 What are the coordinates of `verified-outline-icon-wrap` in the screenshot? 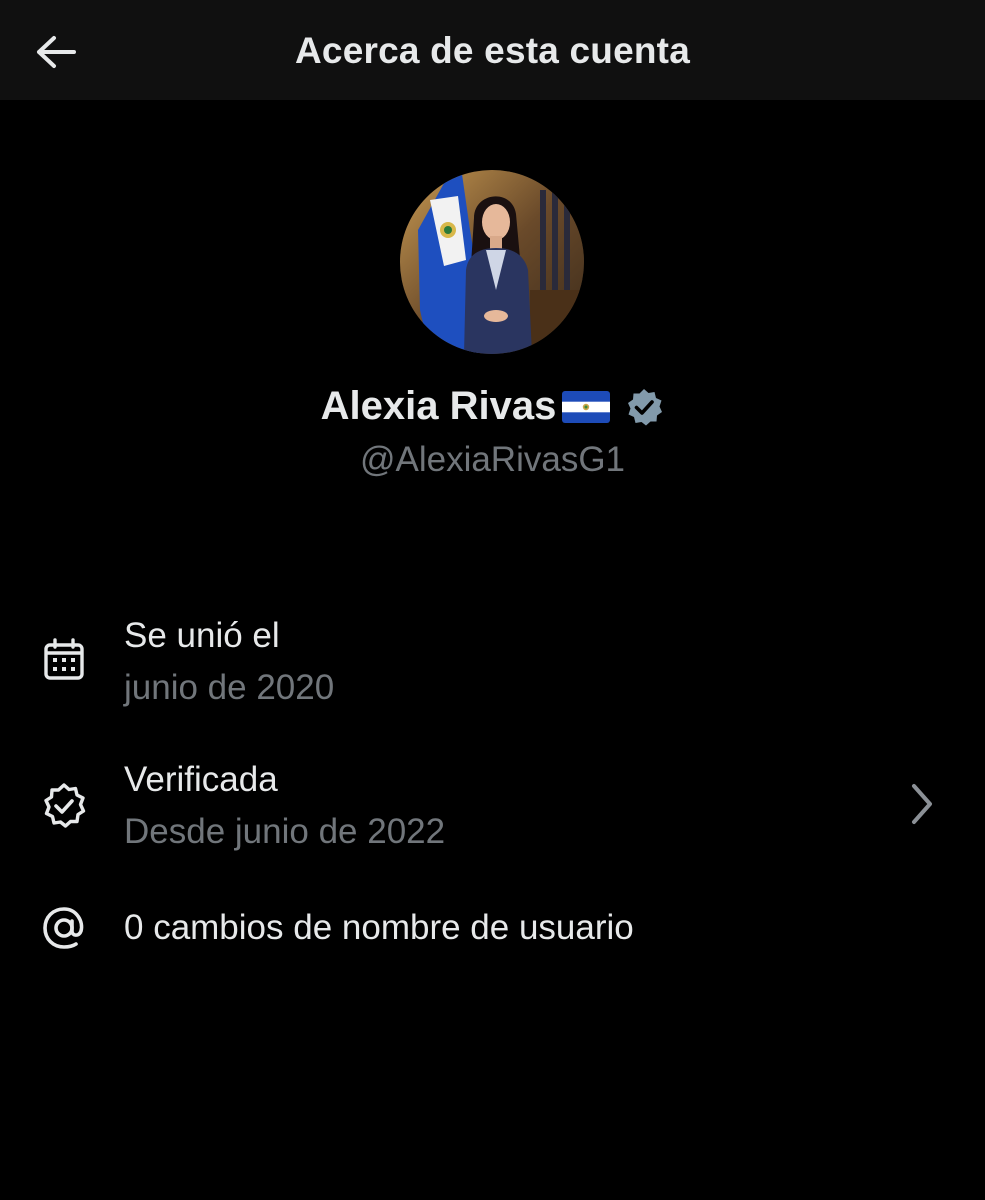 It's located at (64, 806).